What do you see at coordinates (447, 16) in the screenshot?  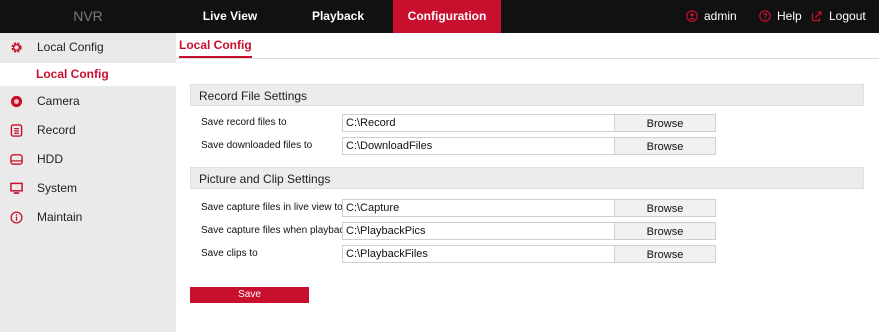 I see `nav-tab-configuration: Configuration` at bounding box center [447, 16].